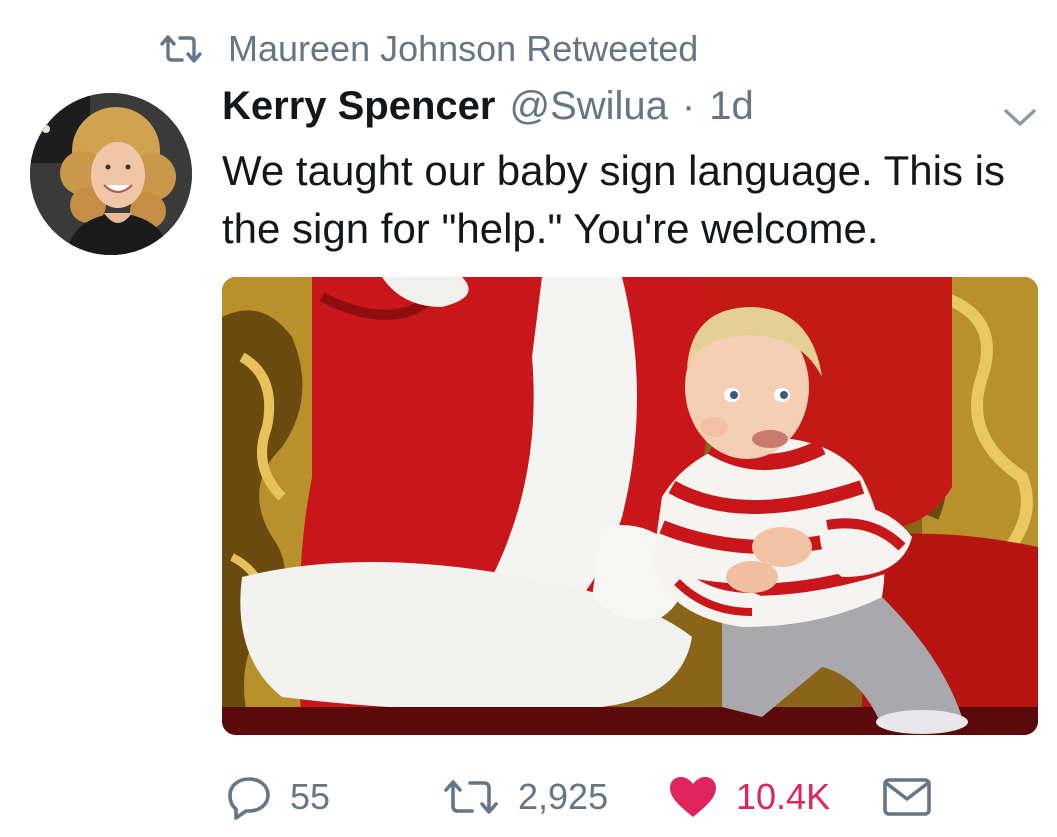 Image resolution: width=1057 pixels, height=837 pixels. I want to click on tweet-actions: 55 2,925 10.4K, so click(582, 797).